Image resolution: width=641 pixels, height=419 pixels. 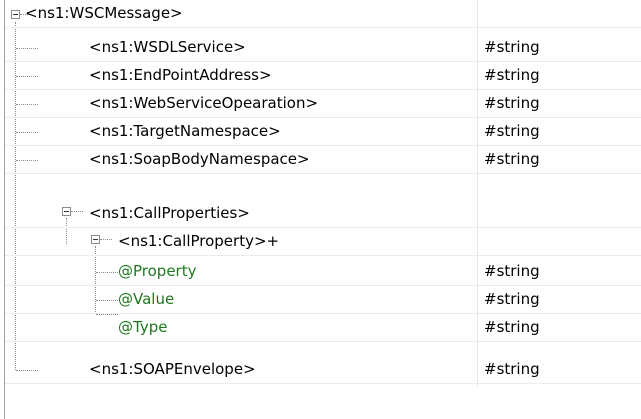 What do you see at coordinates (146, 299) in the screenshot?
I see `attribute-label: @Value` at bounding box center [146, 299].